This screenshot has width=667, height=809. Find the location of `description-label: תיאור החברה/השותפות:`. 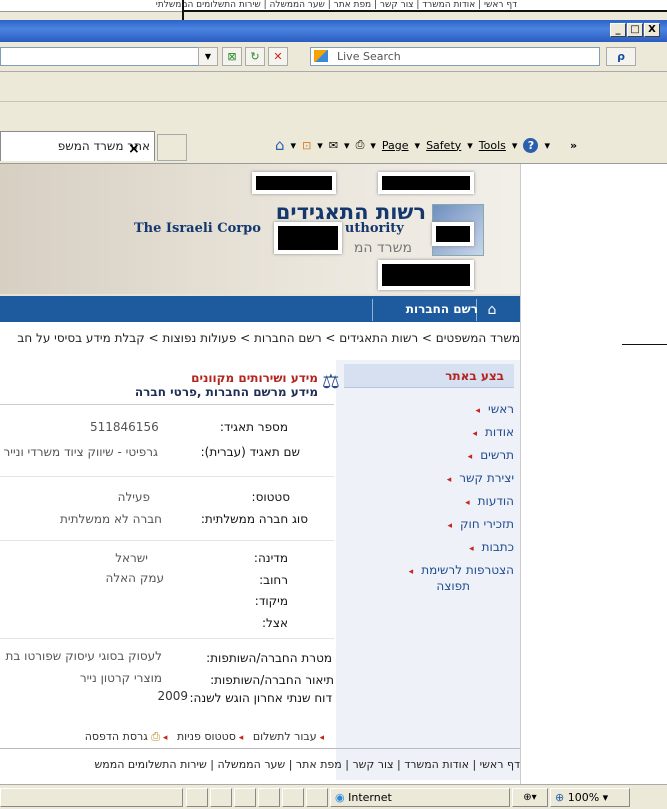

description-label: תיאור החברה/השותפות: is located at coordinates (272, 680).